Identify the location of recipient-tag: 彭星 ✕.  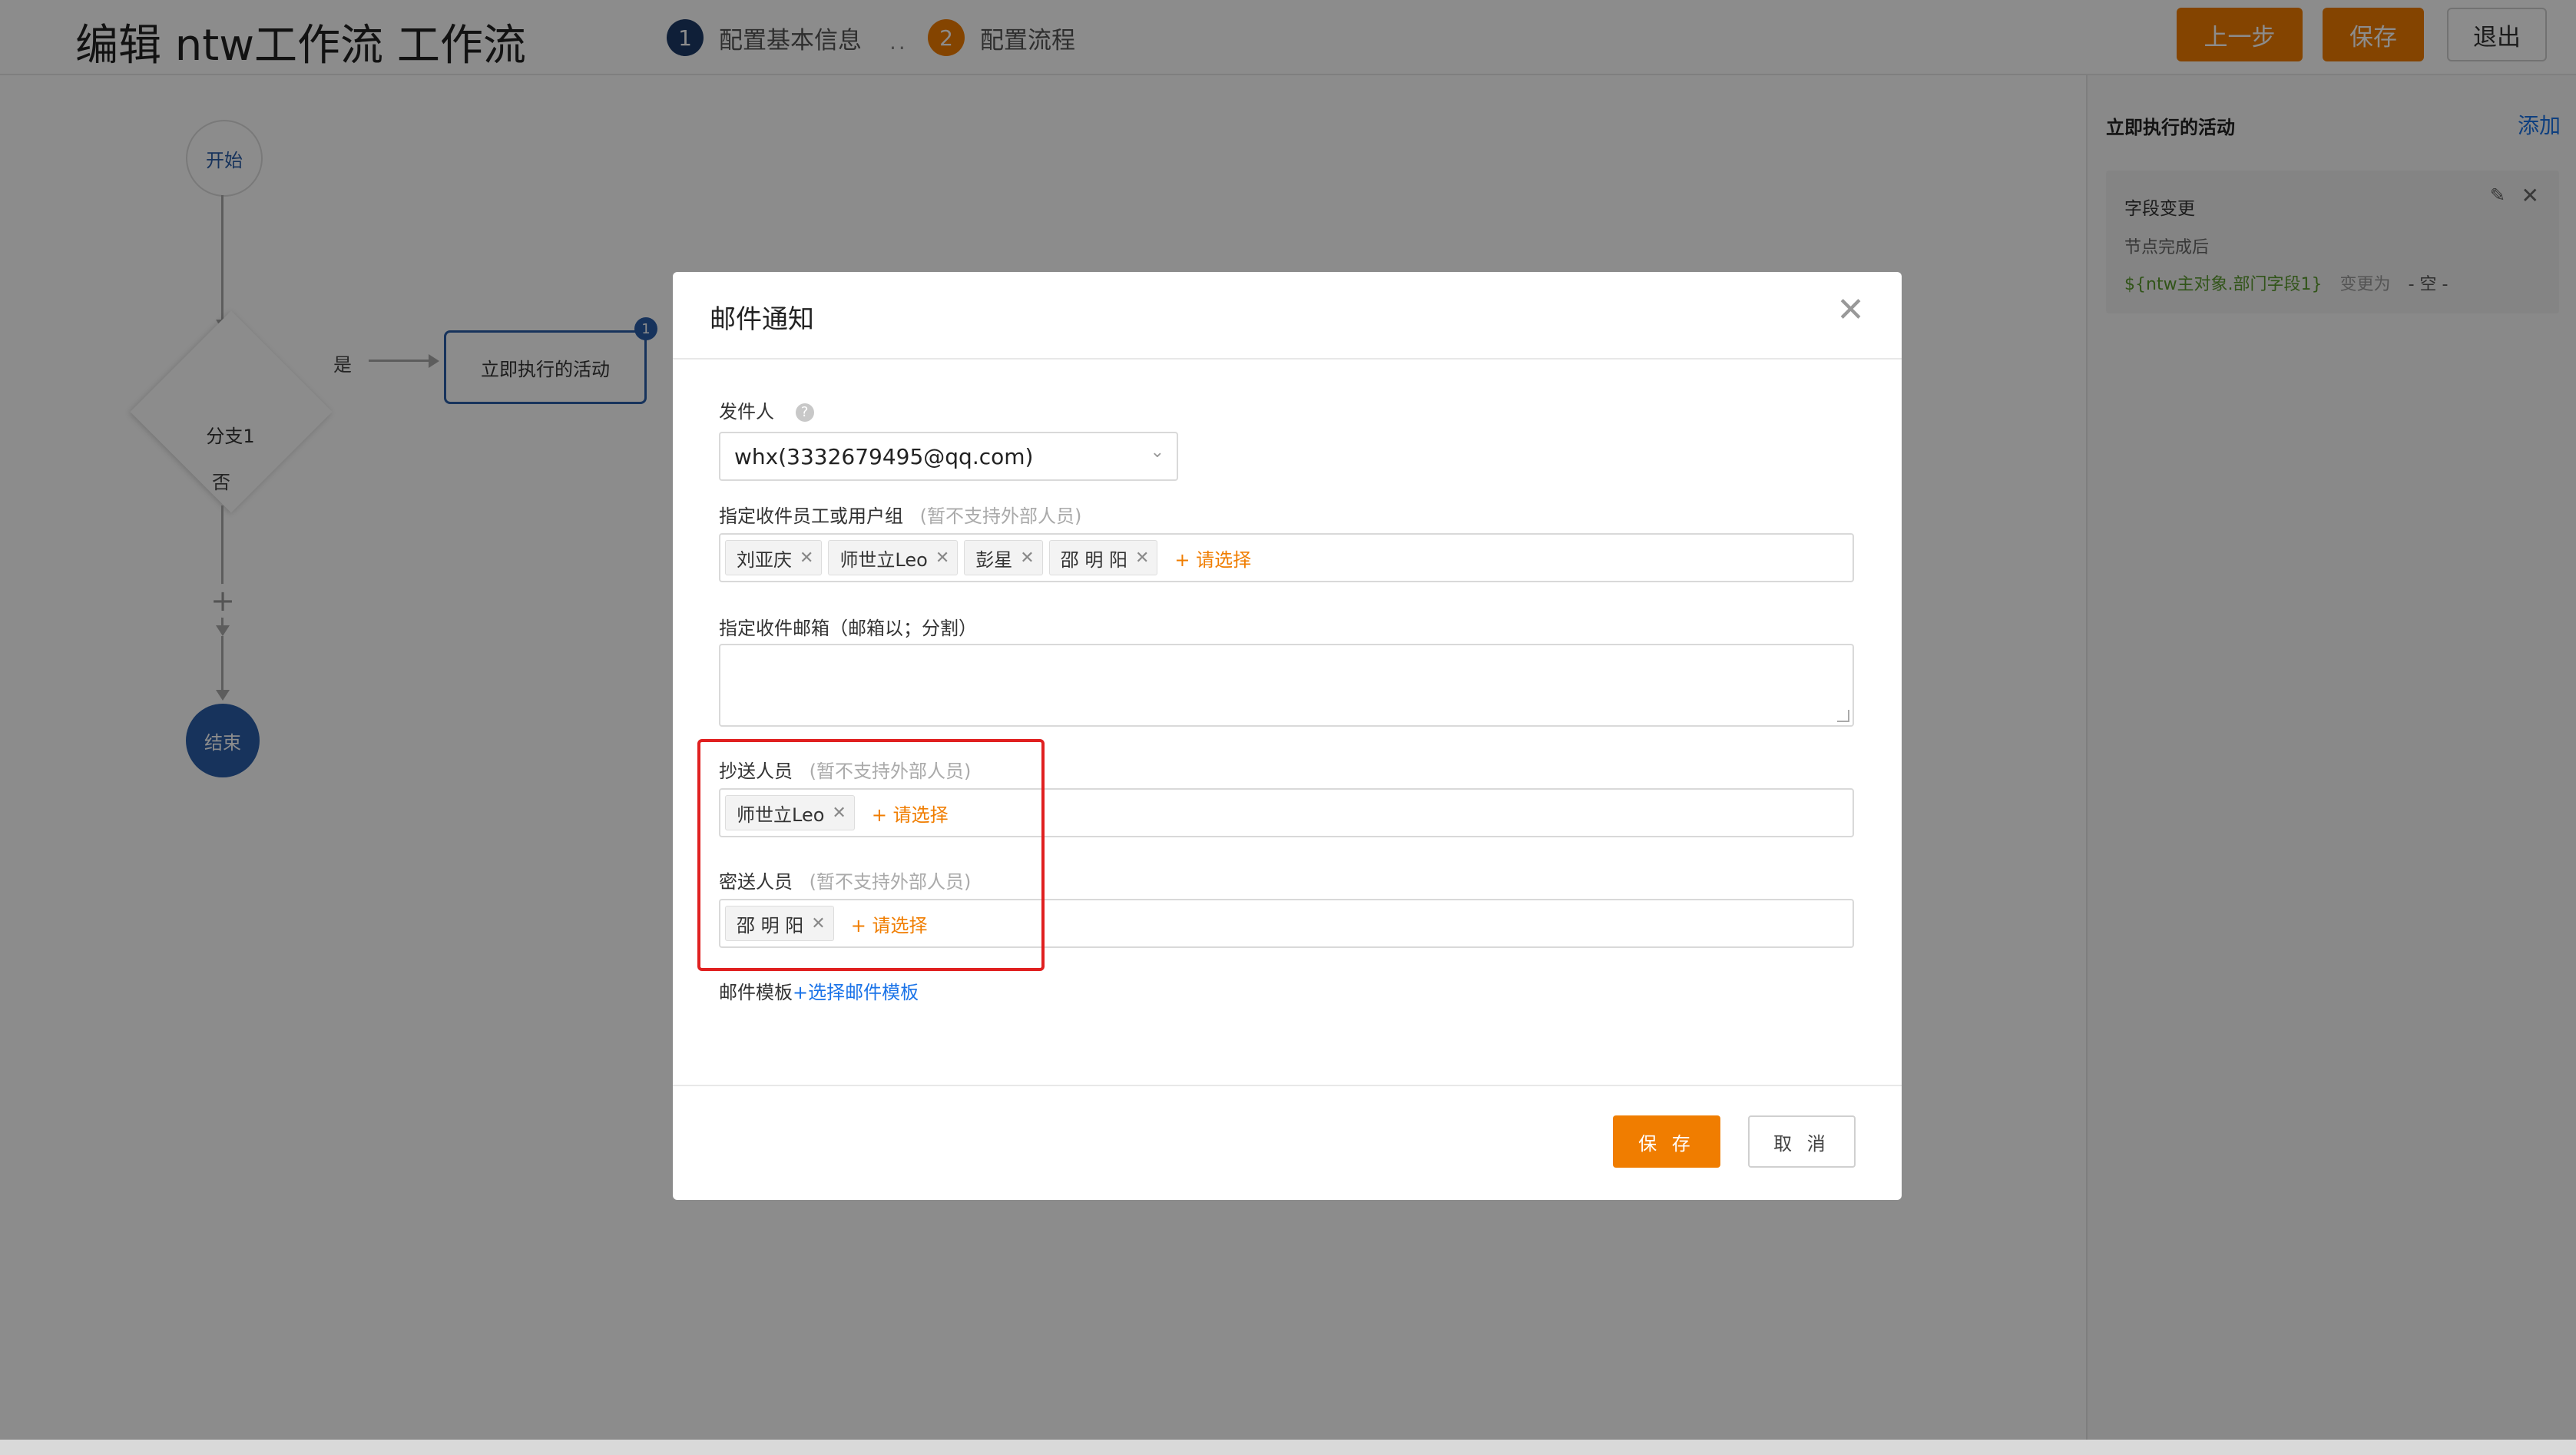
(1003, 557).